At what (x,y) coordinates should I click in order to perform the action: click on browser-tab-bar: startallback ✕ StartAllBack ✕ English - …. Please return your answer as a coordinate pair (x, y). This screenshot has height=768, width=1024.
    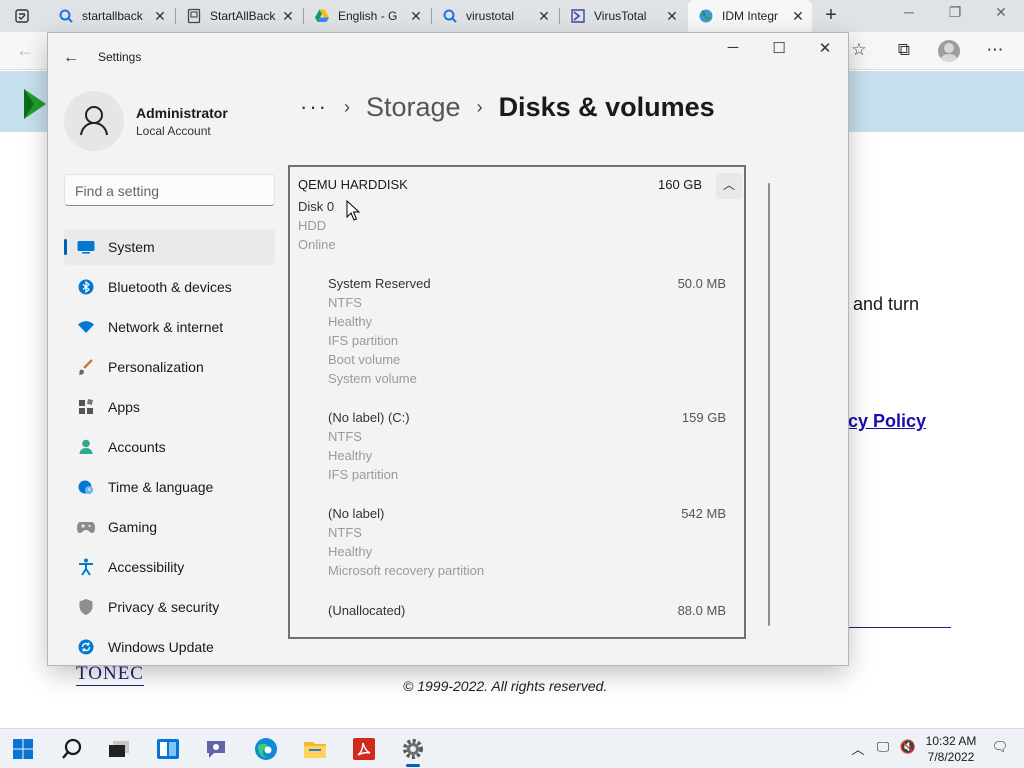
    Looking at the image, I should click on (512, 16).